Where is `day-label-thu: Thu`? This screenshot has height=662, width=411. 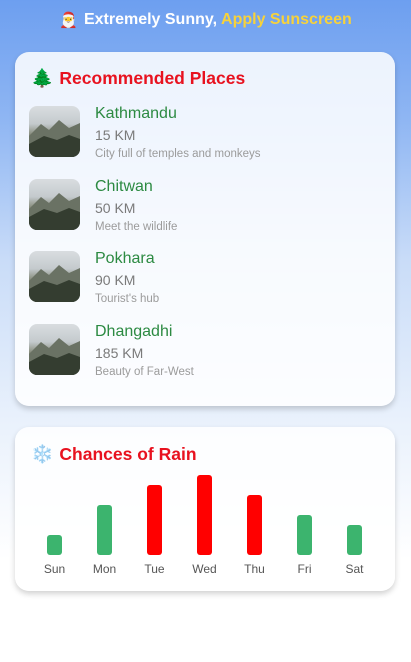
day-label-thu: Thu is located at coordinates (254, 569).